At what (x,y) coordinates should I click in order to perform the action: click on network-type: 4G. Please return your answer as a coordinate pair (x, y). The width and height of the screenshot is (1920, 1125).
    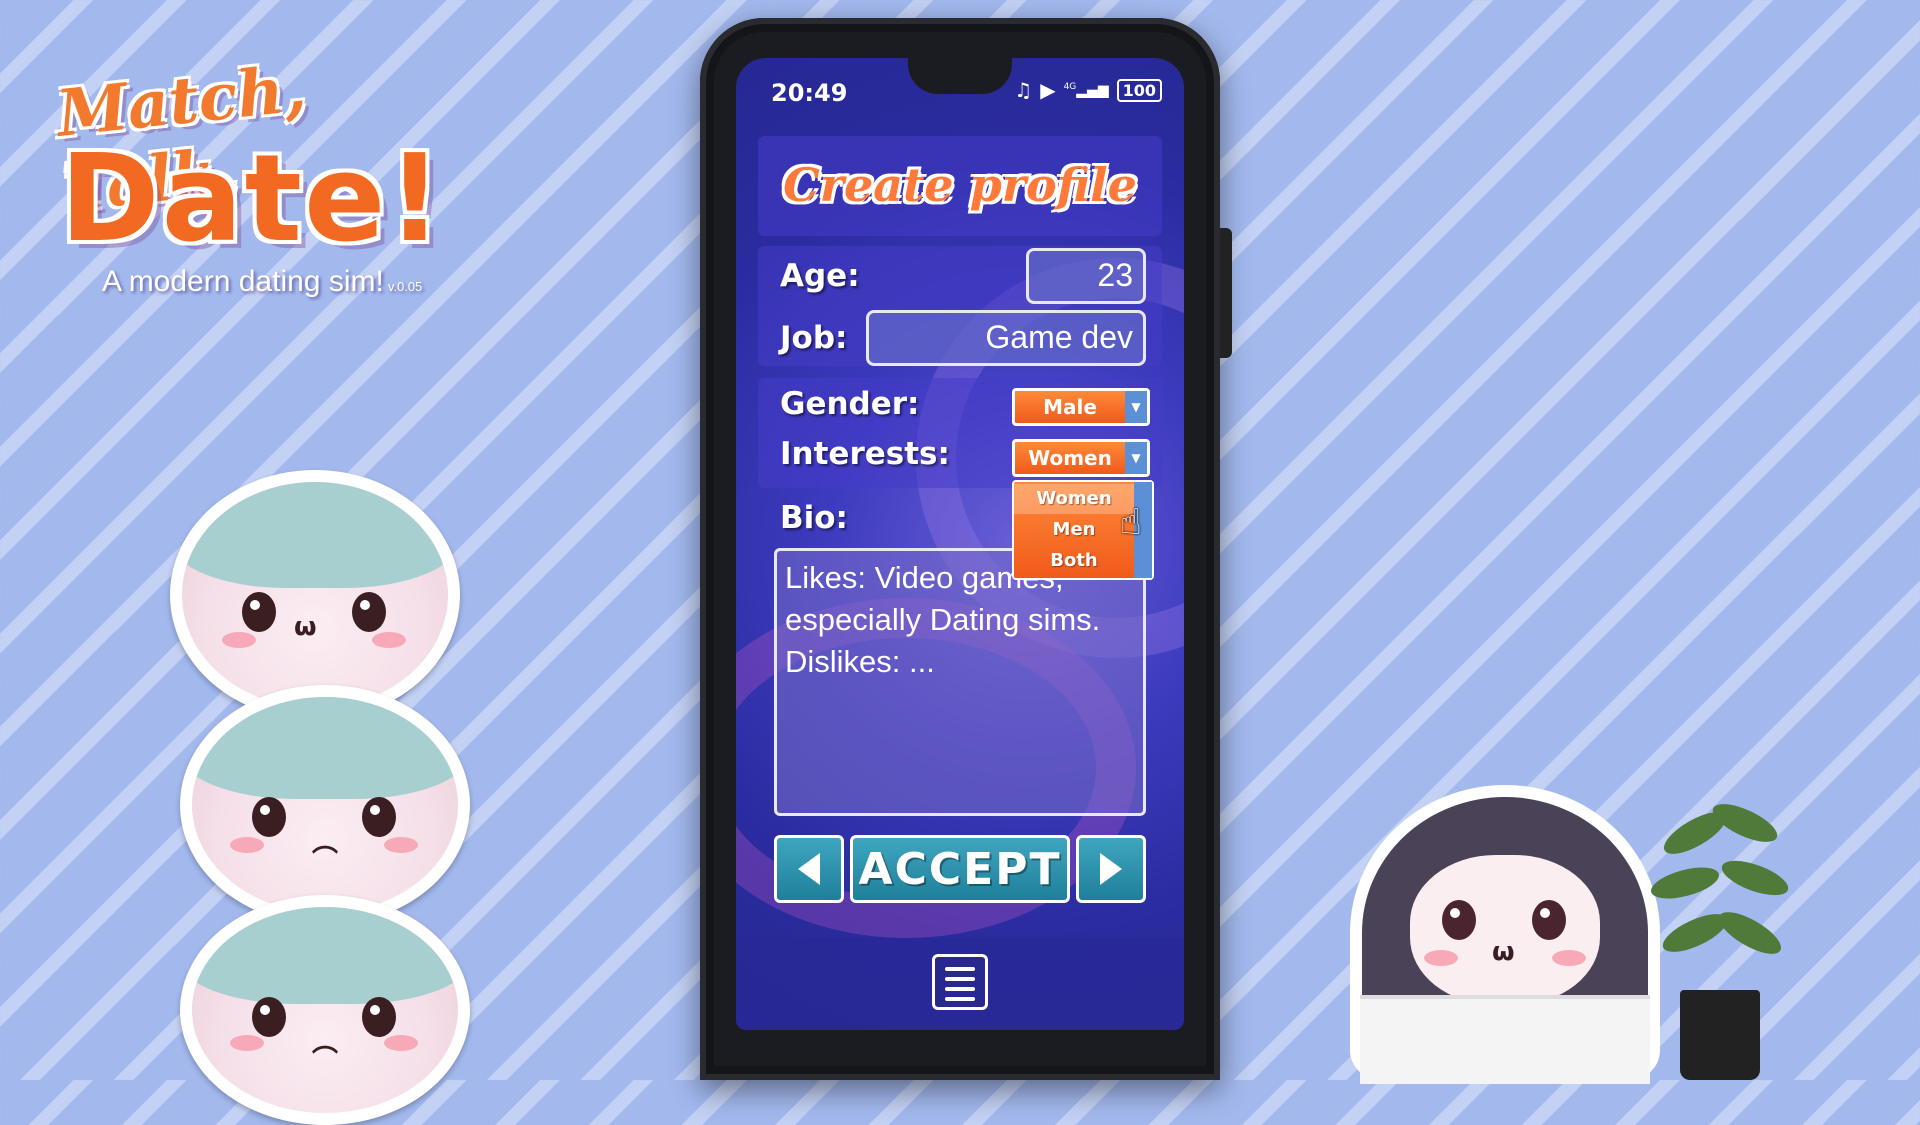
    Looking at the image, I should click on (1070, 86).